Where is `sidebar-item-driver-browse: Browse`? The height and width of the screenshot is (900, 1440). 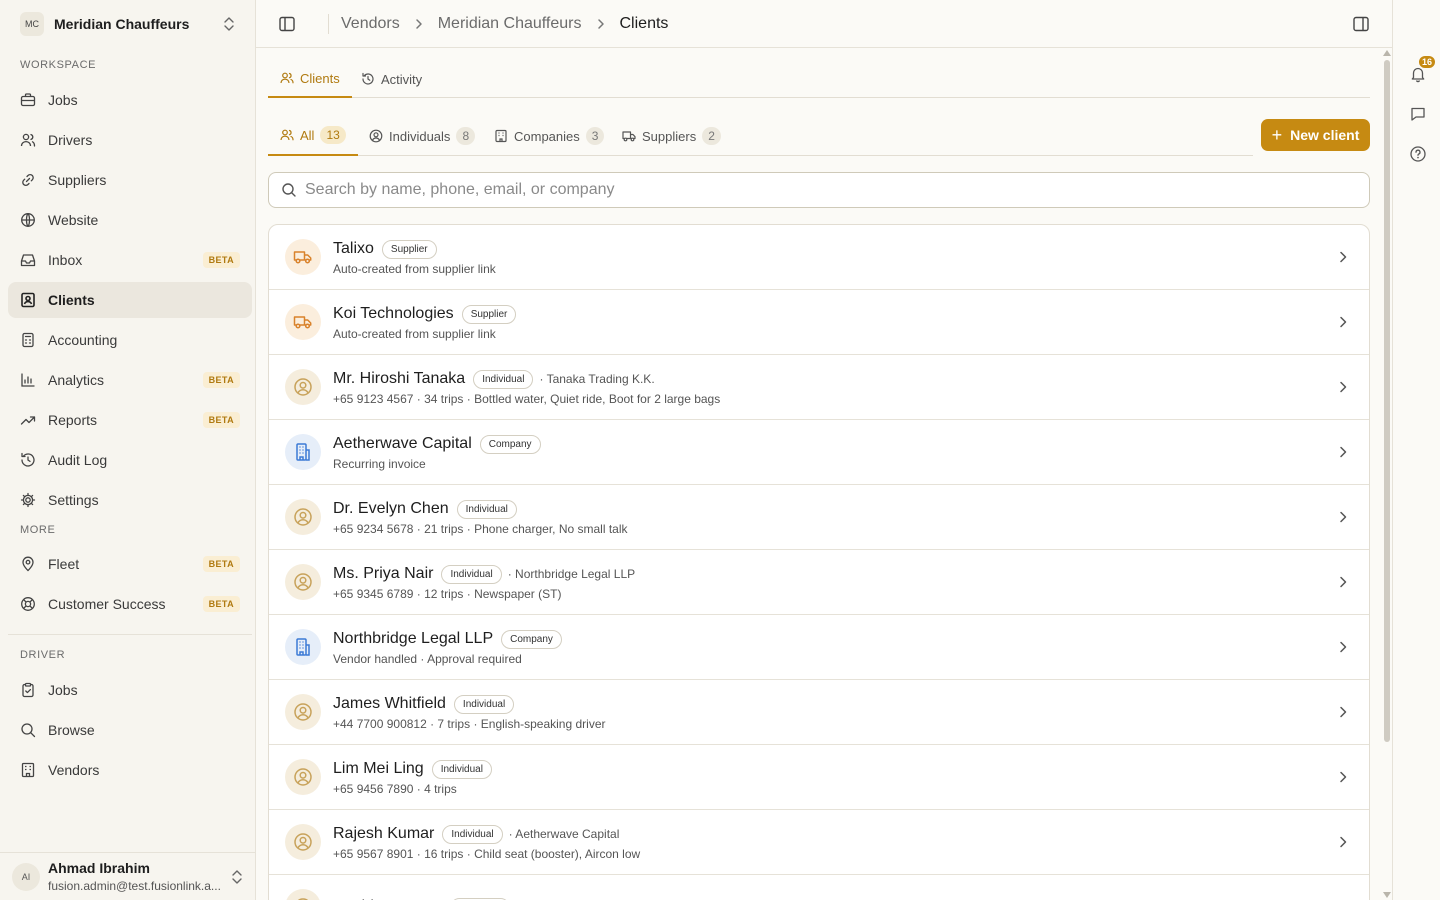
sidebar-item-driver-browse: Browse is located at coordinates (130, 730).